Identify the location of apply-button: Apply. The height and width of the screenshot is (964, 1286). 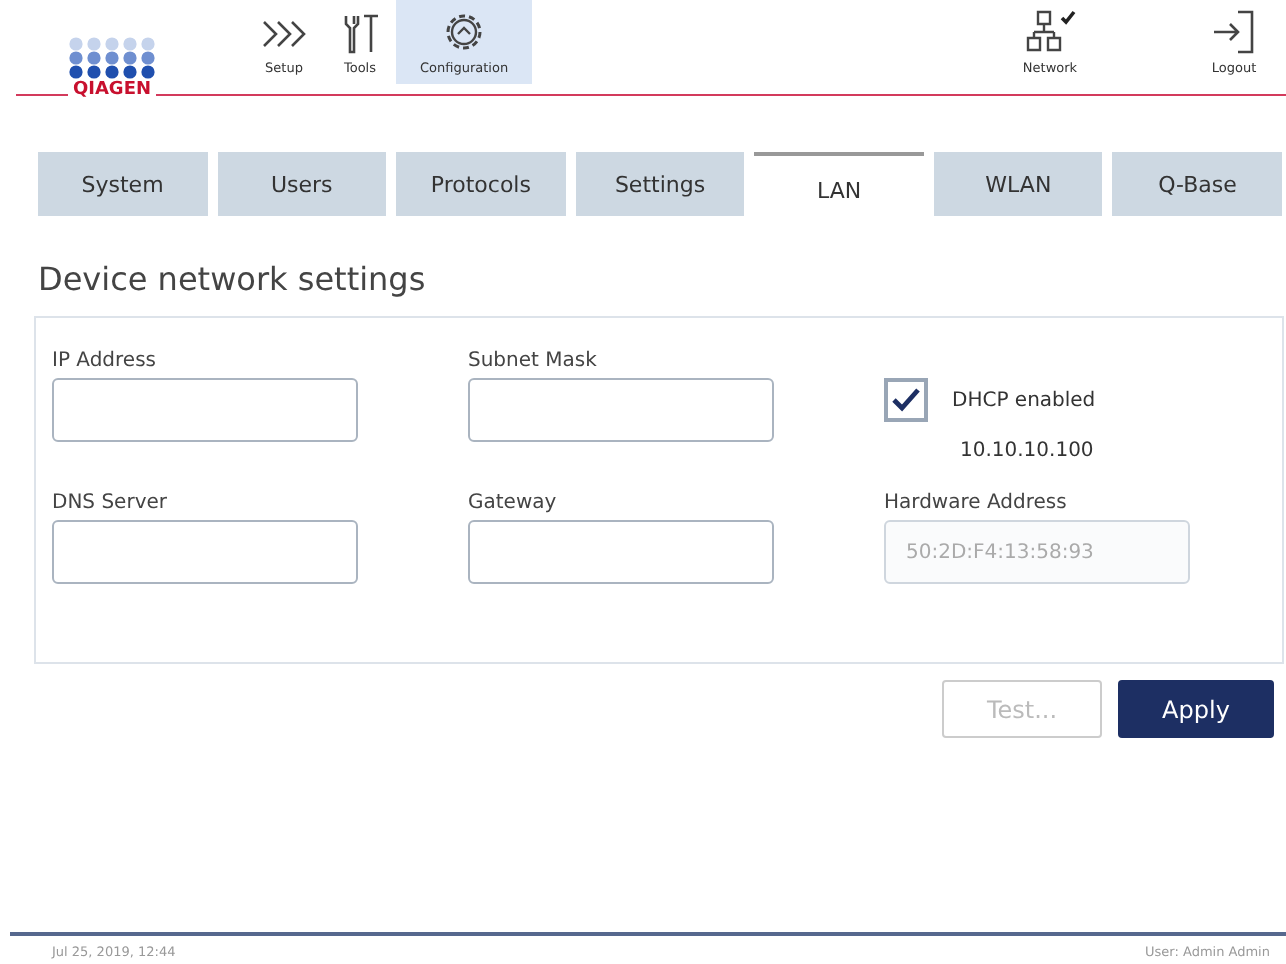
(1196, 709).